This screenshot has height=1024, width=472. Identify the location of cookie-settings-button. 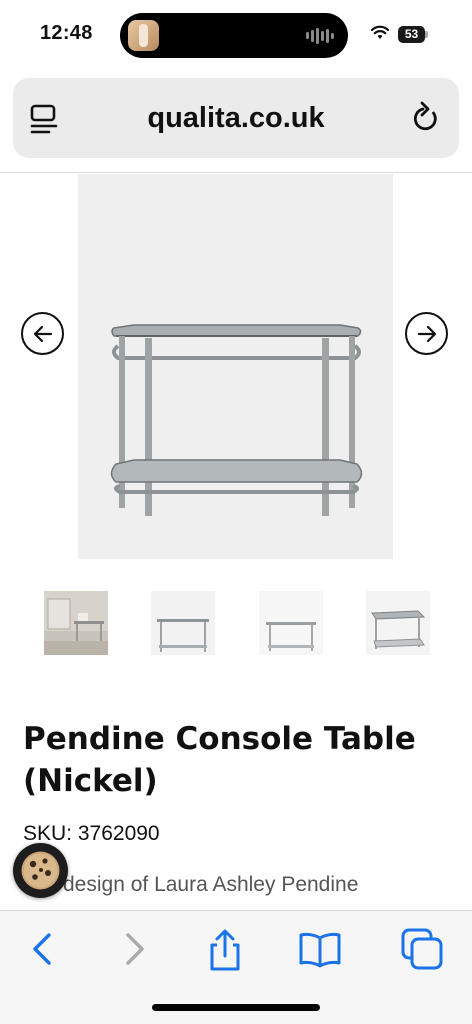
(40, 870).